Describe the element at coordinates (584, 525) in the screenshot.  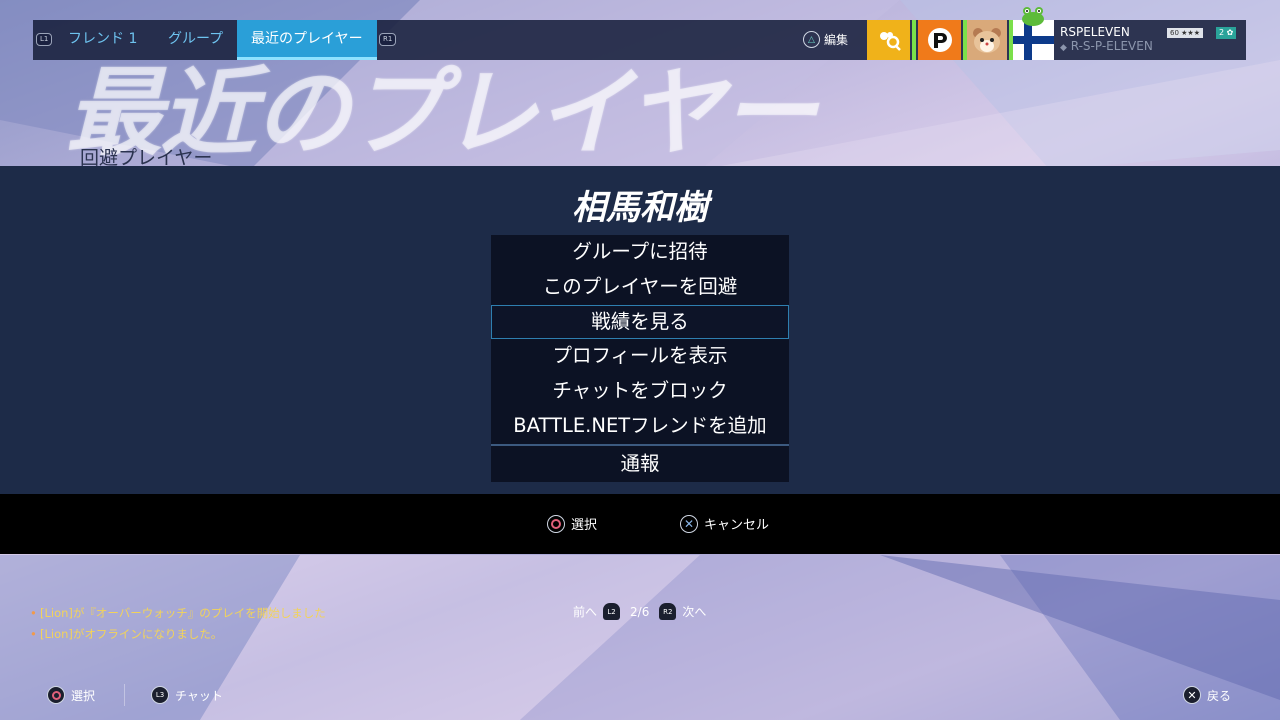
I see `select-label: 選択` at that location.